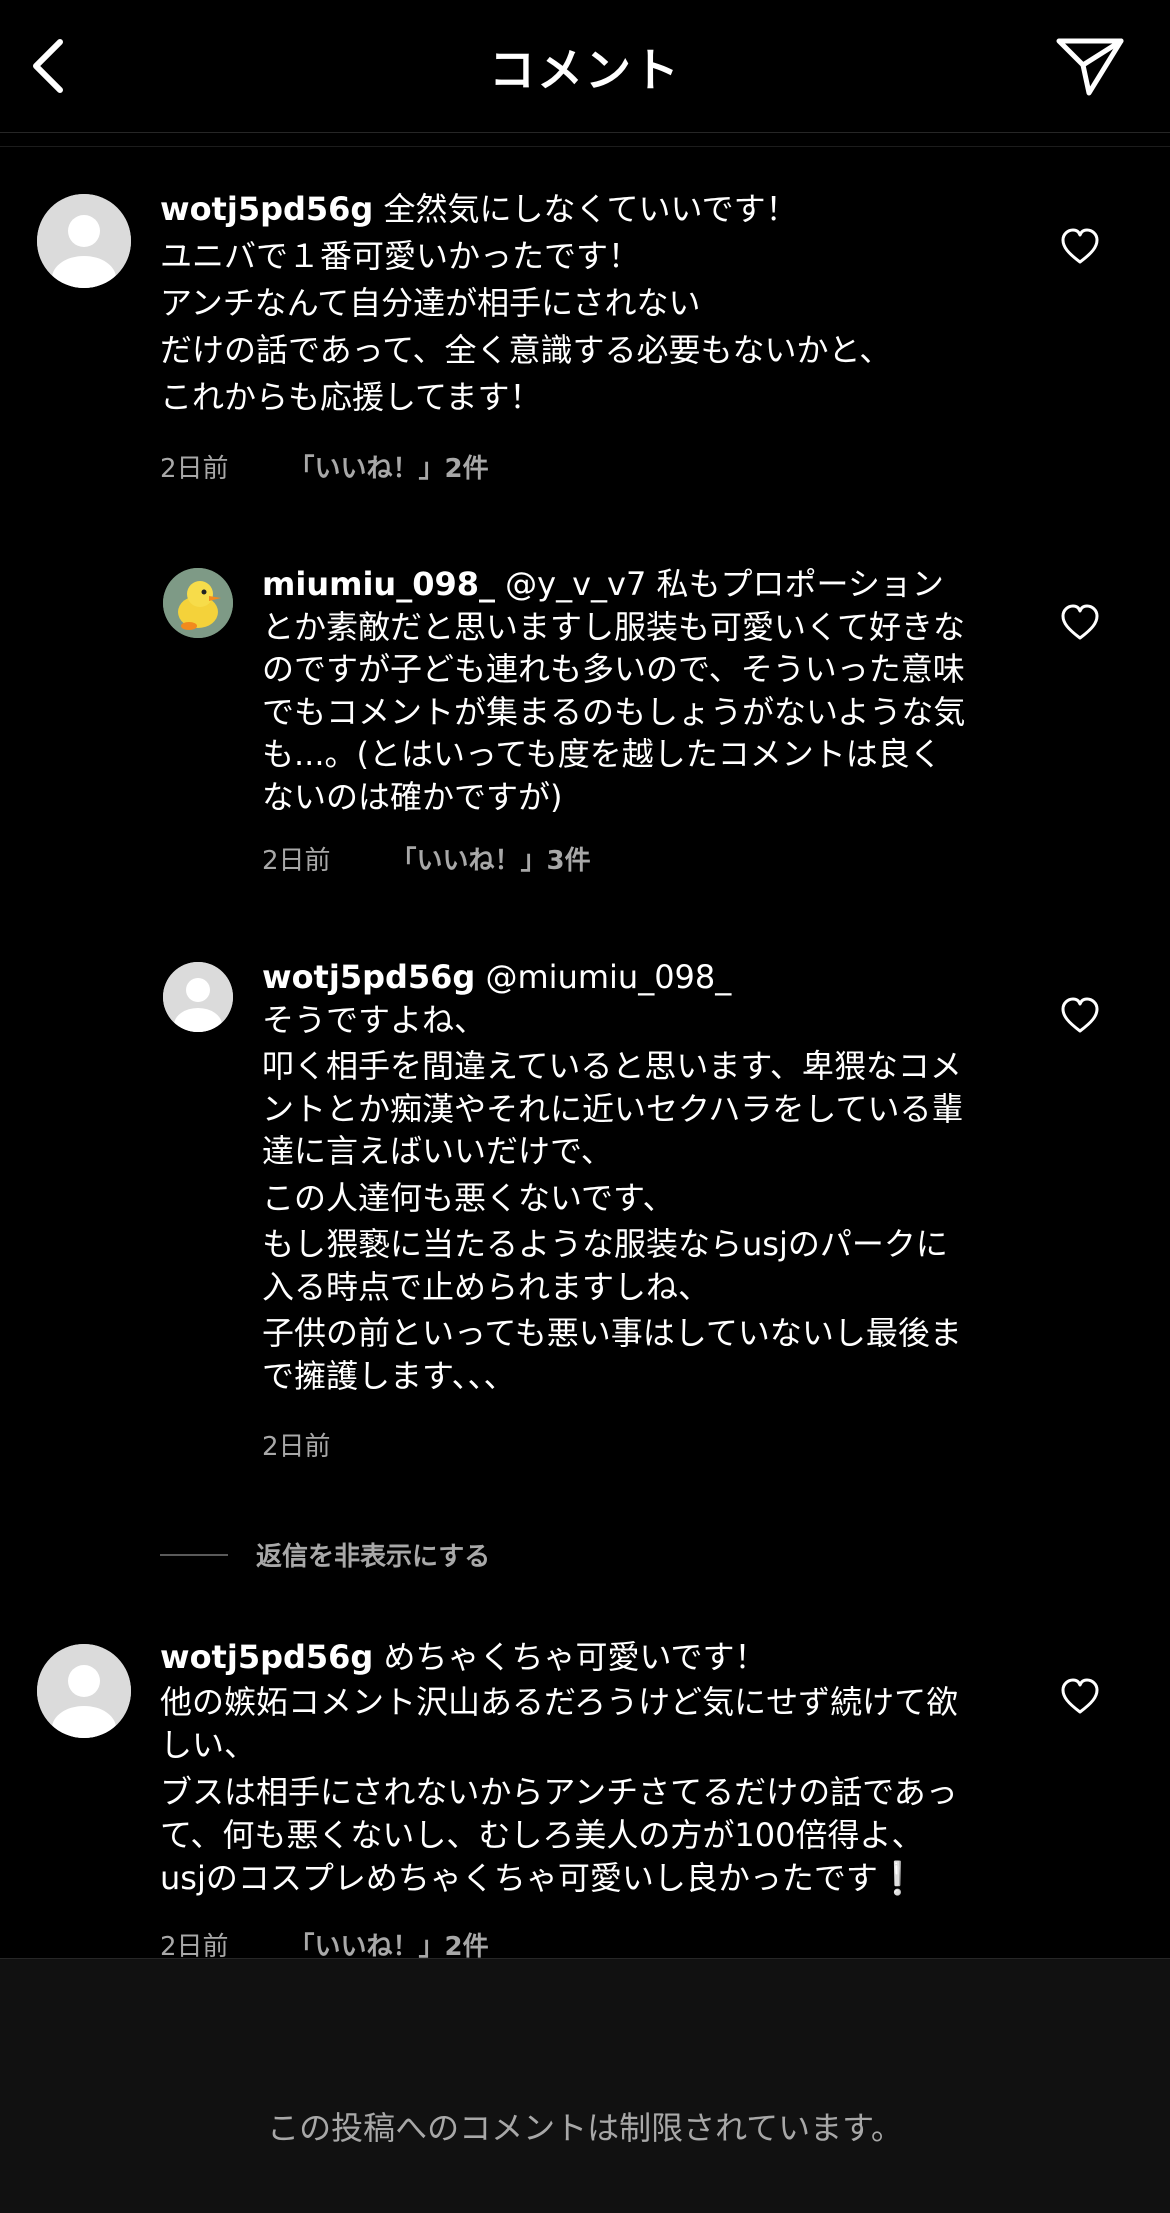  What do you see at coordinates (373, 1557) in the screenshot?
I see `hide-replies-label: 返信を非表示にする` at bounding box center [373, 1557].